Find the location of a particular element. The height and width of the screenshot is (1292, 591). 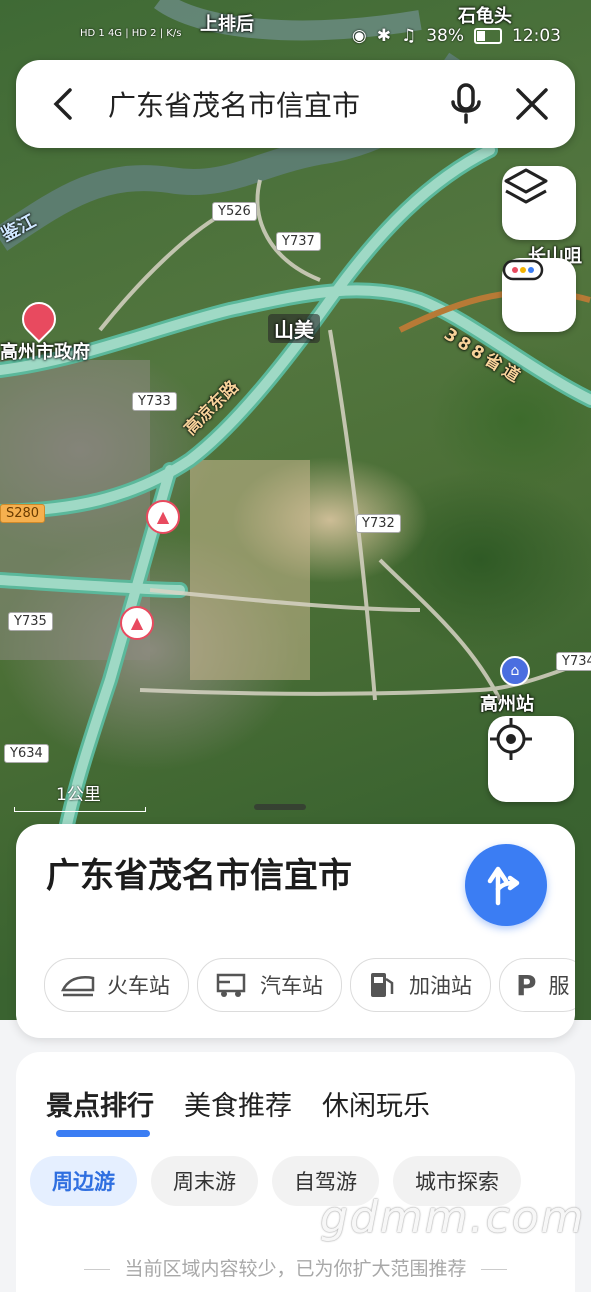

battery-percent: 38% is located at coordinates (445, 36).